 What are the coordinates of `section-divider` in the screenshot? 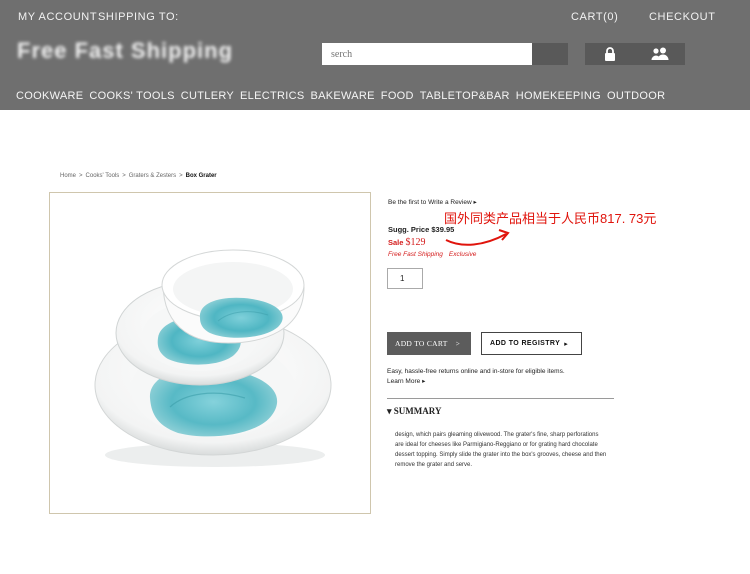 It's located at (500, 398).